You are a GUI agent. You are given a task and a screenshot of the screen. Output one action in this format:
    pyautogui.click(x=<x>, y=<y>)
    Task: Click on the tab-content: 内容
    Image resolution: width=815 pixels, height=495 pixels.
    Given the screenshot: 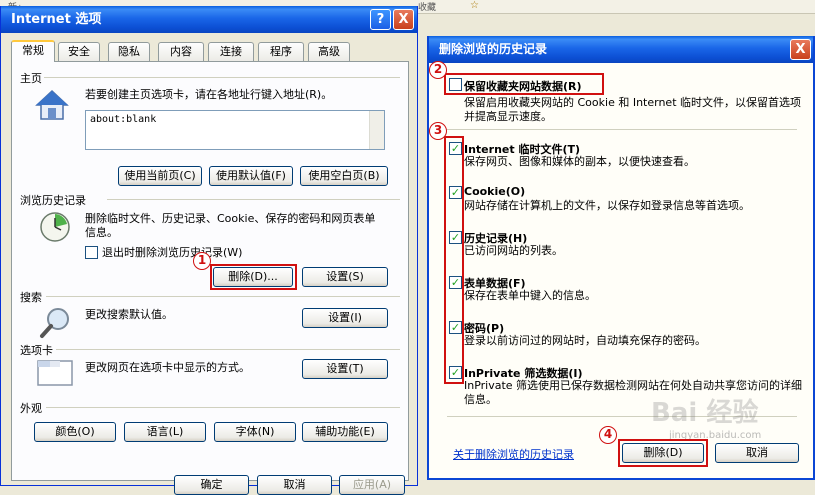 What is the action you would take?
    pyautogui.click(x=181, y=51)
    